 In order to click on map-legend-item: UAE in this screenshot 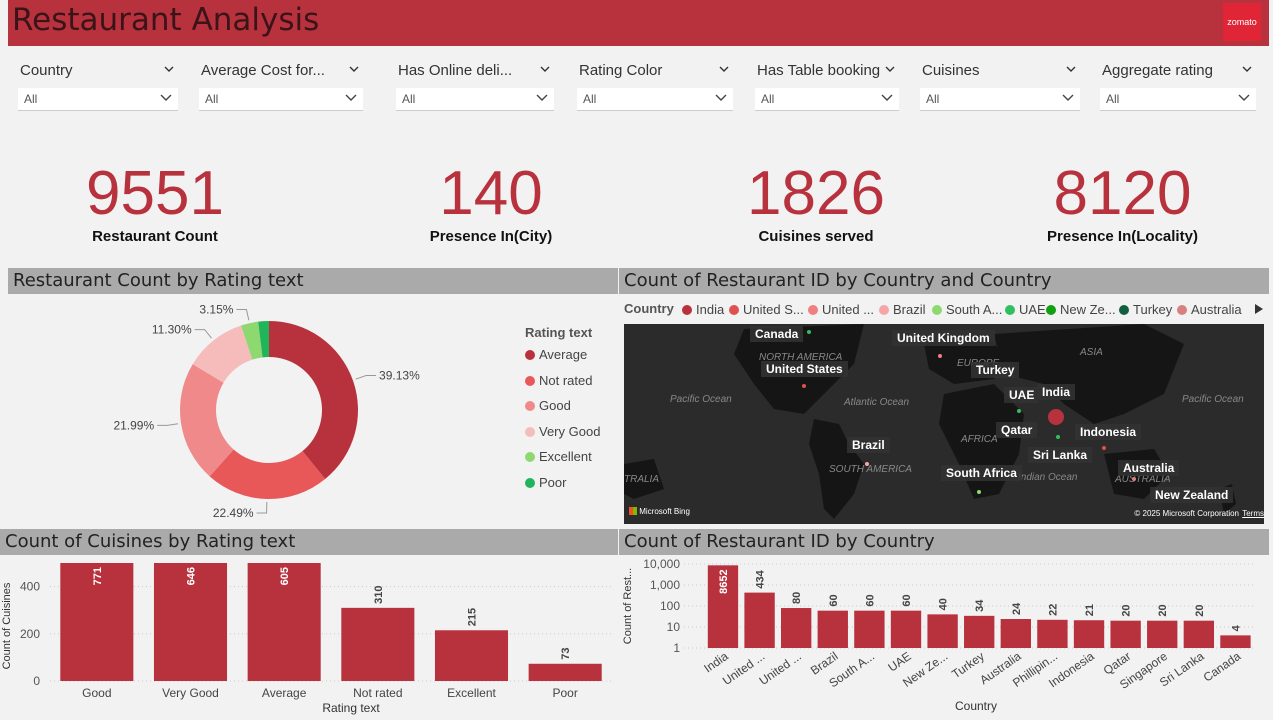, I will do `click(1025, 309)`.